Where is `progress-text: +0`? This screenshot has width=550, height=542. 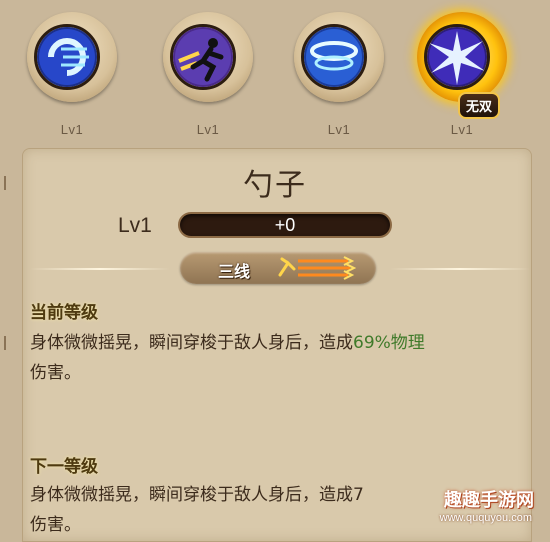 progress-text: +0 is located at coordinates (285, 225).